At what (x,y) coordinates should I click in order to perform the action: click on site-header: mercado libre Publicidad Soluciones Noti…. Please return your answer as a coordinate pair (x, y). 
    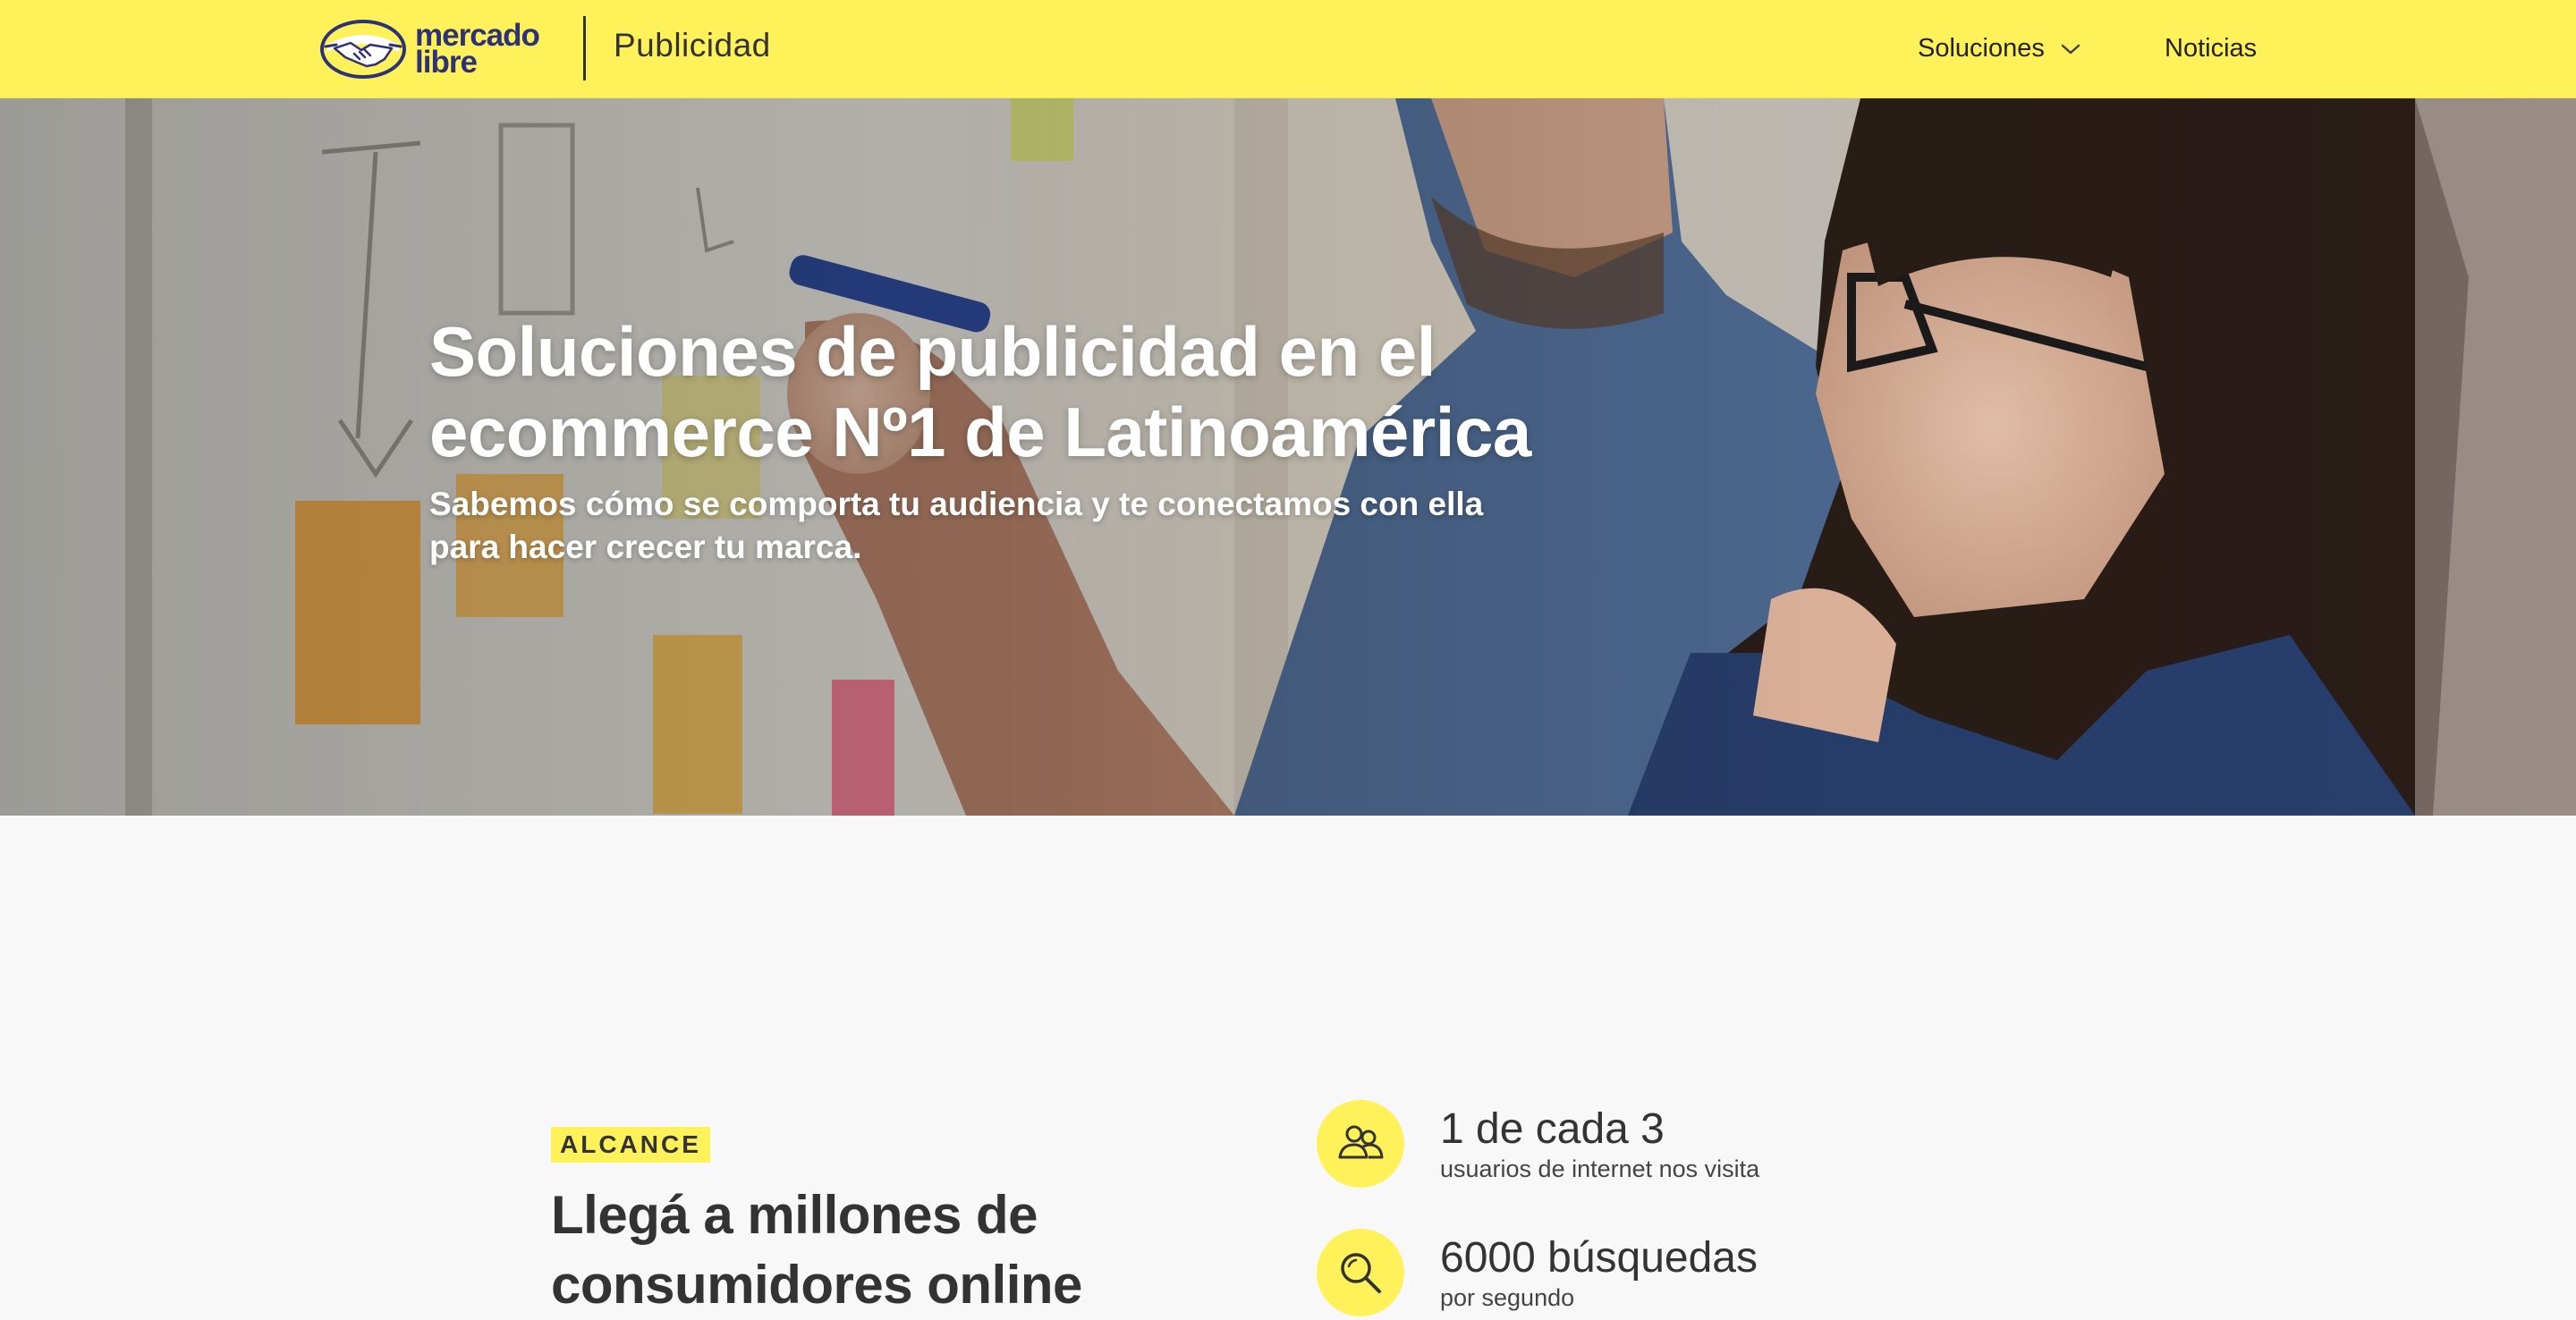
    Looking at the image, I should click on (1288, 49).